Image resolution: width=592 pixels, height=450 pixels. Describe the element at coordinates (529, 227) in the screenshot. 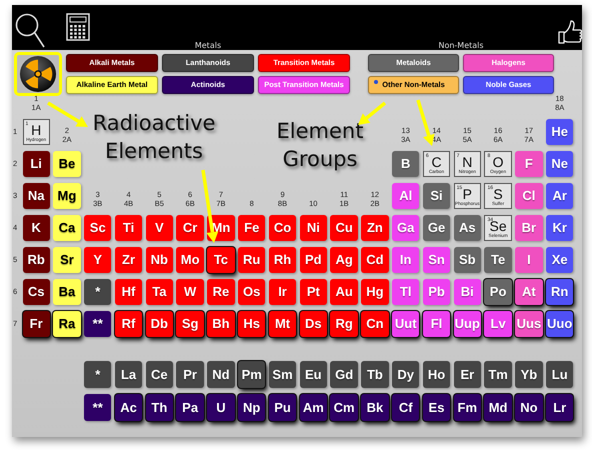

I see `element-tile: Br` at that location.